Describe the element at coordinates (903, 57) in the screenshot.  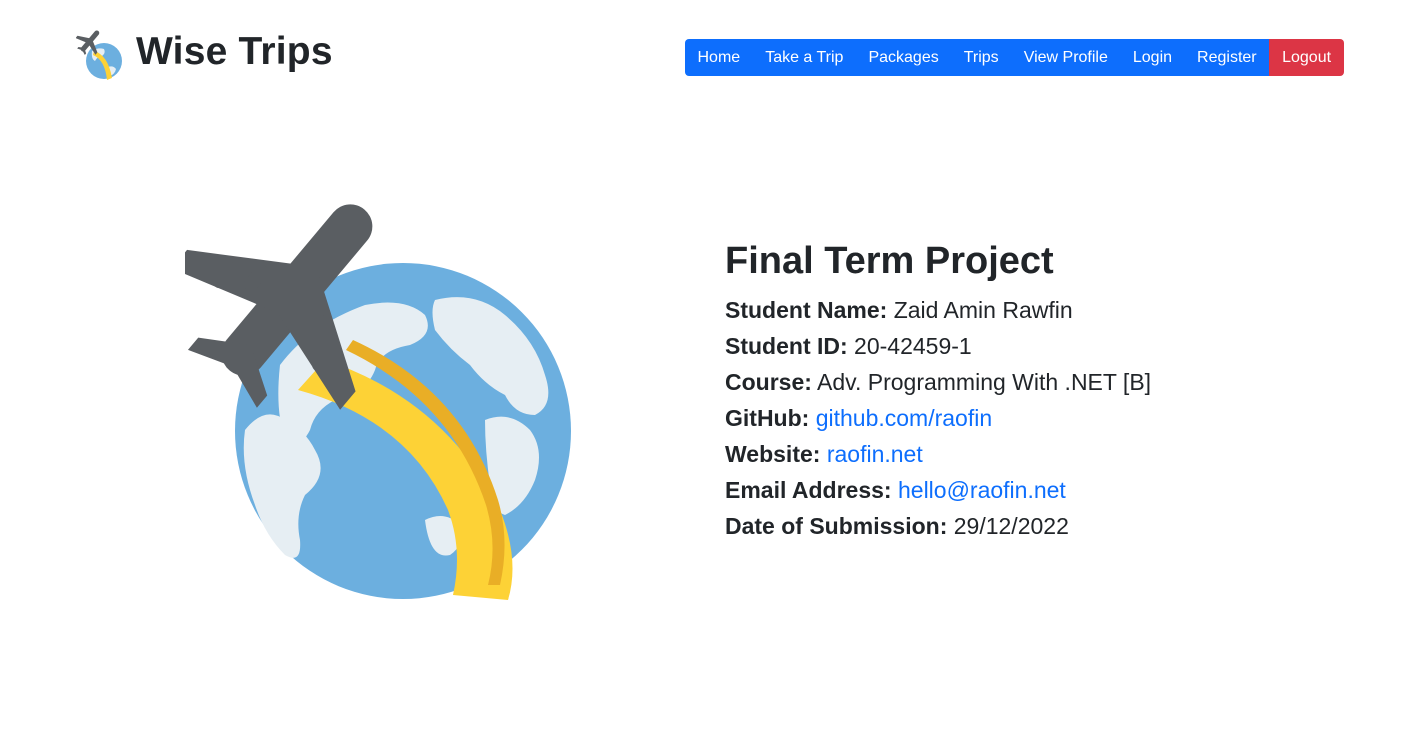
I see `nav-packages: Packages` at that location.